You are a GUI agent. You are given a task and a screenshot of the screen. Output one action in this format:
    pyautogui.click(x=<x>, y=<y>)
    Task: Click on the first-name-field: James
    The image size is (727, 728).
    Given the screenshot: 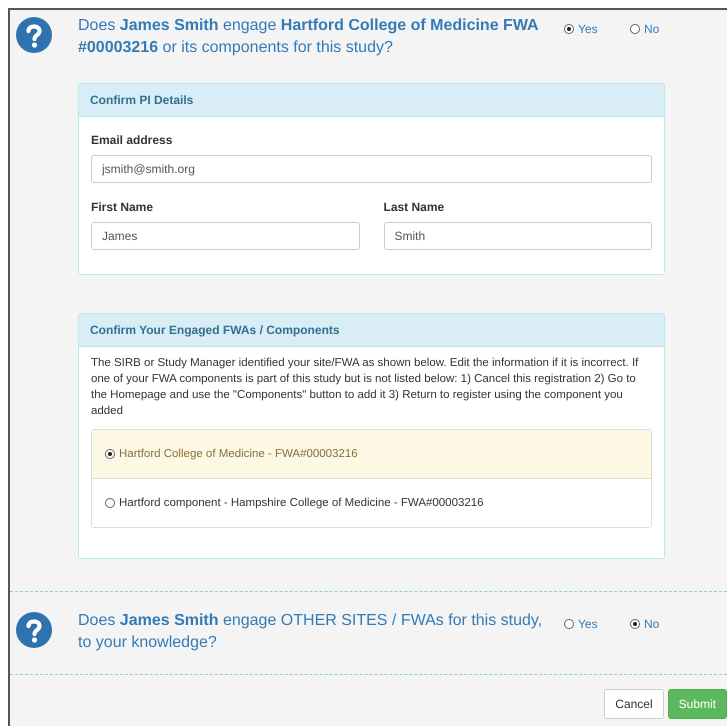 What is the action you would take?
    pyautogui.click(x=225, y=236)
    